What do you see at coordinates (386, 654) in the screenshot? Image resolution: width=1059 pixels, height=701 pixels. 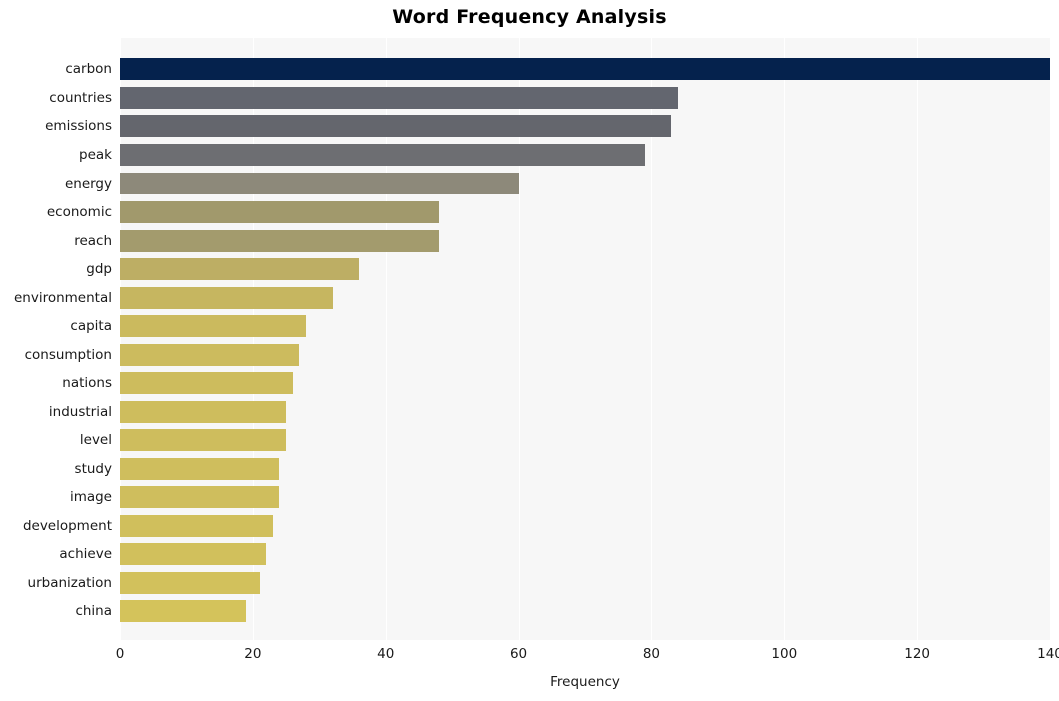 I see `x-tick-label-40: 40` at bounding box center [386, 654].